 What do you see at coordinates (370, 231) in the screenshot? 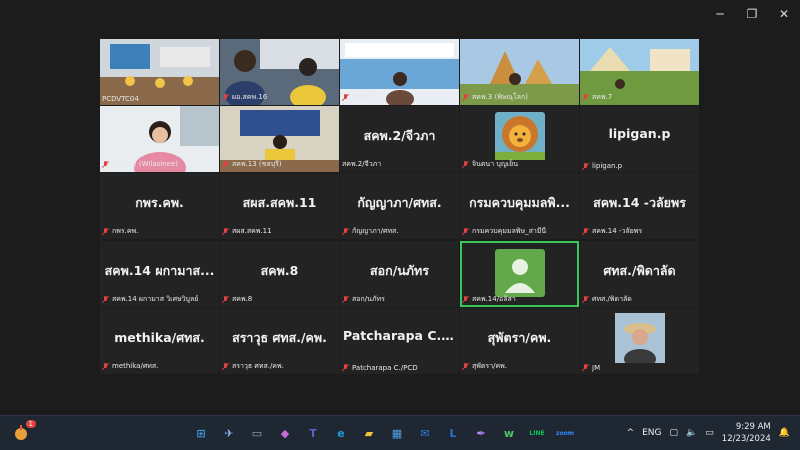
I see `participant-label: กัญญาภา/ศทส.` at bounding box center [370, 231].